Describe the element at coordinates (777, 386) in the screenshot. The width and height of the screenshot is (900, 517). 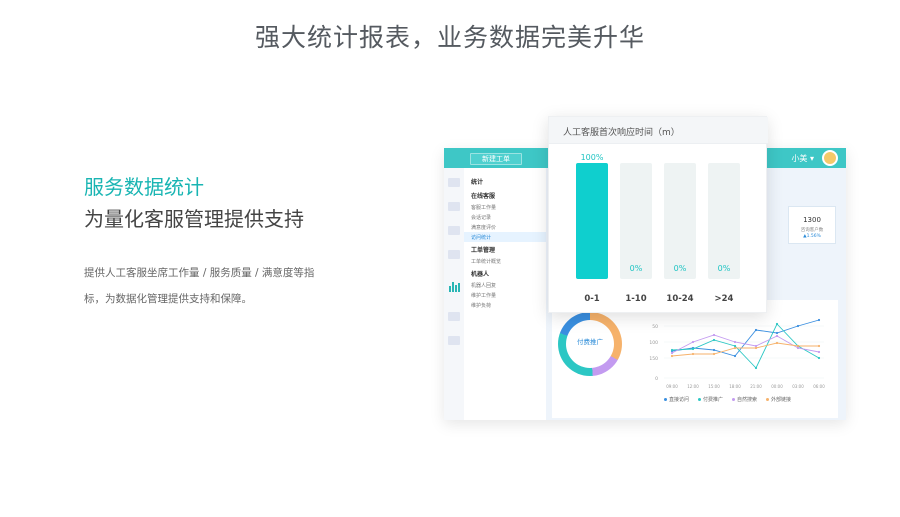
I see `x-tick-label: 00:00` at that location.